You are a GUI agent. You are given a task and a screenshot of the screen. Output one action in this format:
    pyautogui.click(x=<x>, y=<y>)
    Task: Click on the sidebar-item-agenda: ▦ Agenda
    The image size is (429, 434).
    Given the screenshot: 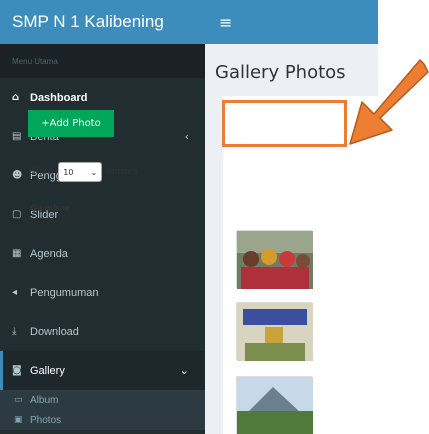 What is the action you would take?
    pyautogui.click(x=102, y=253)
    